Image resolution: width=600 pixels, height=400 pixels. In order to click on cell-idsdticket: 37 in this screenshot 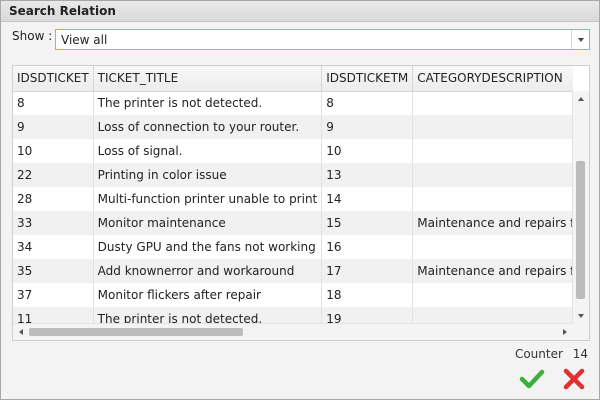, I will do `click(53, 295)`.